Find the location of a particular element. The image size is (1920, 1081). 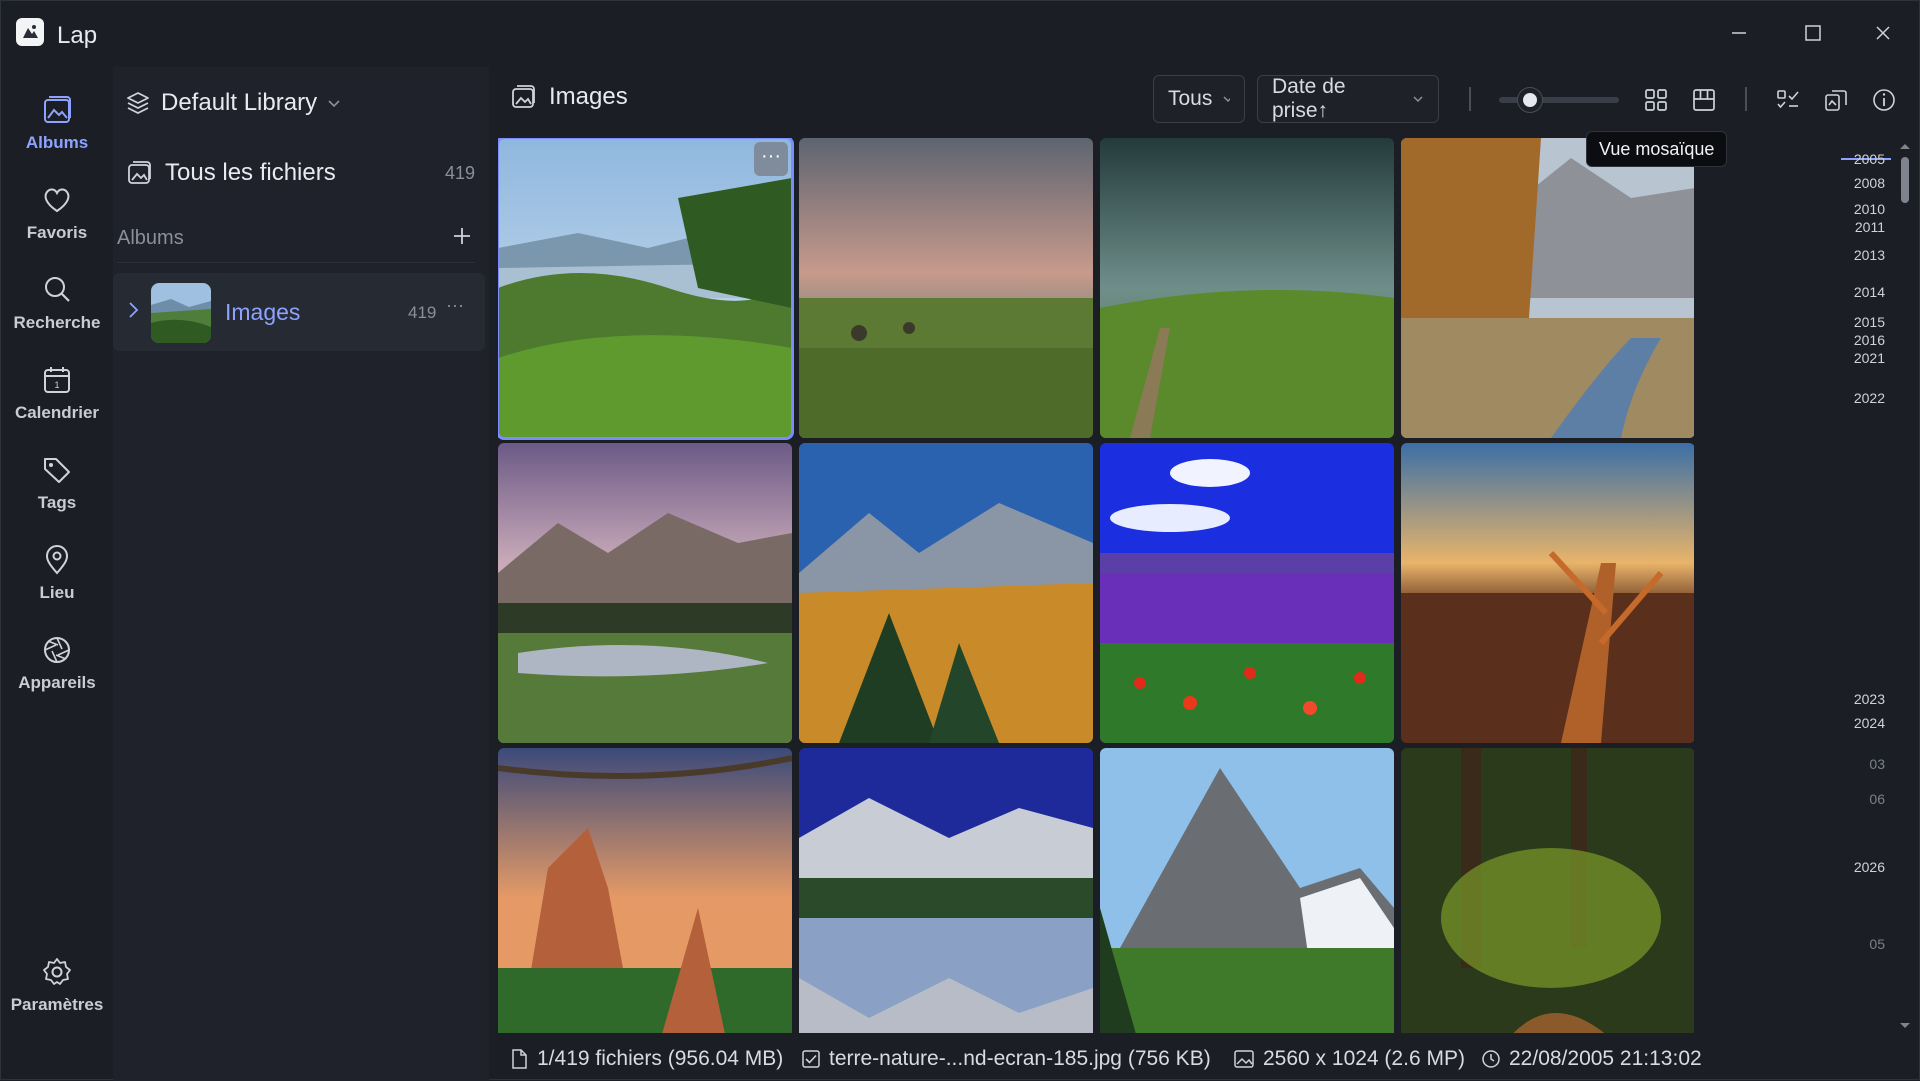

app-logo-icon is located at coordinates (30, 32).